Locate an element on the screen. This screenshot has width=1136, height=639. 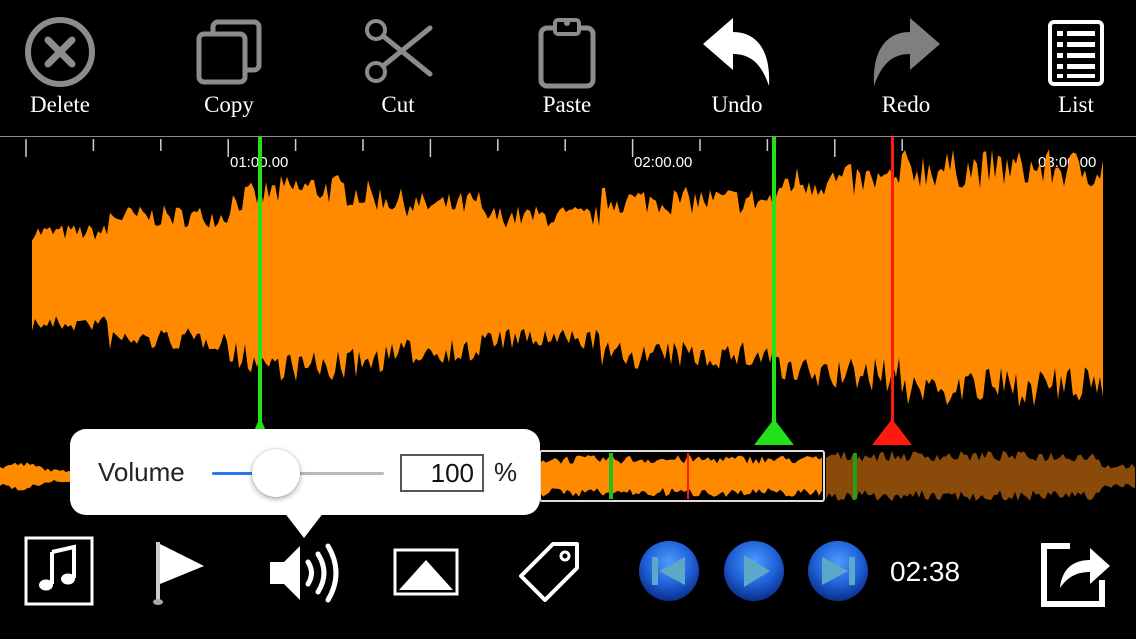
skip-back-icon is located at coordinates (669, 571).